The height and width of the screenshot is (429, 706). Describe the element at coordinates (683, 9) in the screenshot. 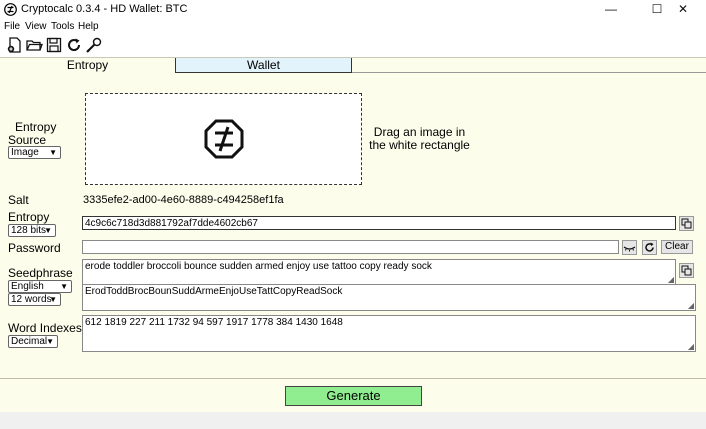

I see `close-button: ✕` at that location.